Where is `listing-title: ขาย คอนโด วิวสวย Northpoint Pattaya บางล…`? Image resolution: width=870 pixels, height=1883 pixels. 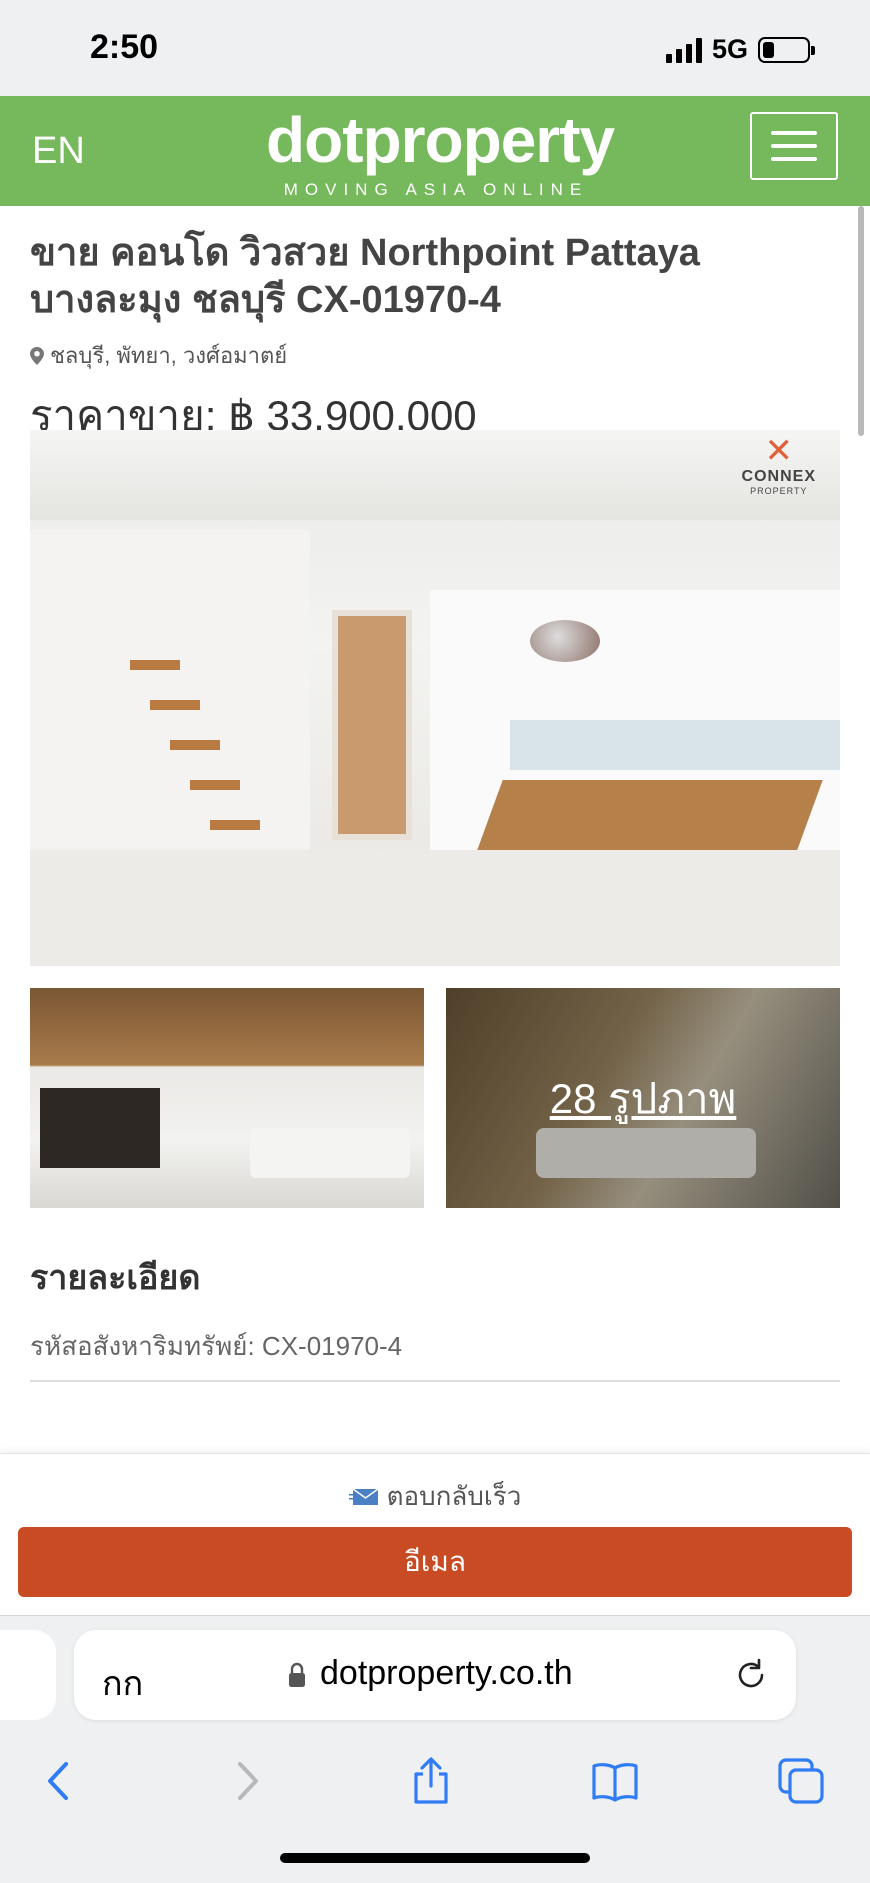 listing-title: ขาย คอนโด วิวสวย Northpoint Pattaya บางล… is located at coordinates (365, 276).